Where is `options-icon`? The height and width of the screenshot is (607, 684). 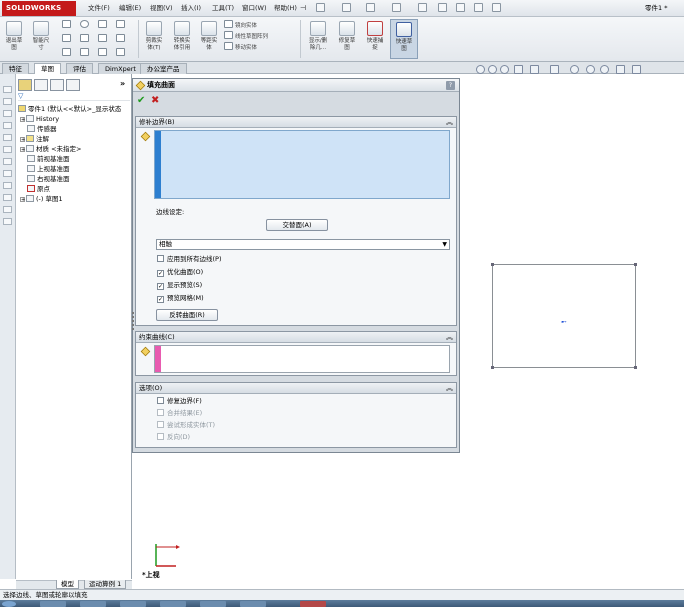
options-icon is located at coordinates (496, 7).